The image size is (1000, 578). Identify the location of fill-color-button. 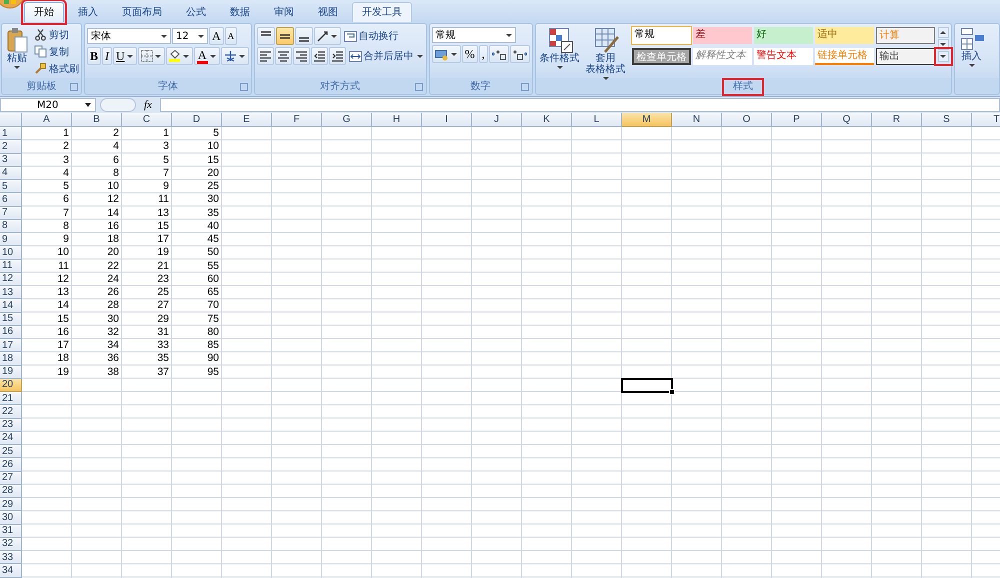
(179, 56).